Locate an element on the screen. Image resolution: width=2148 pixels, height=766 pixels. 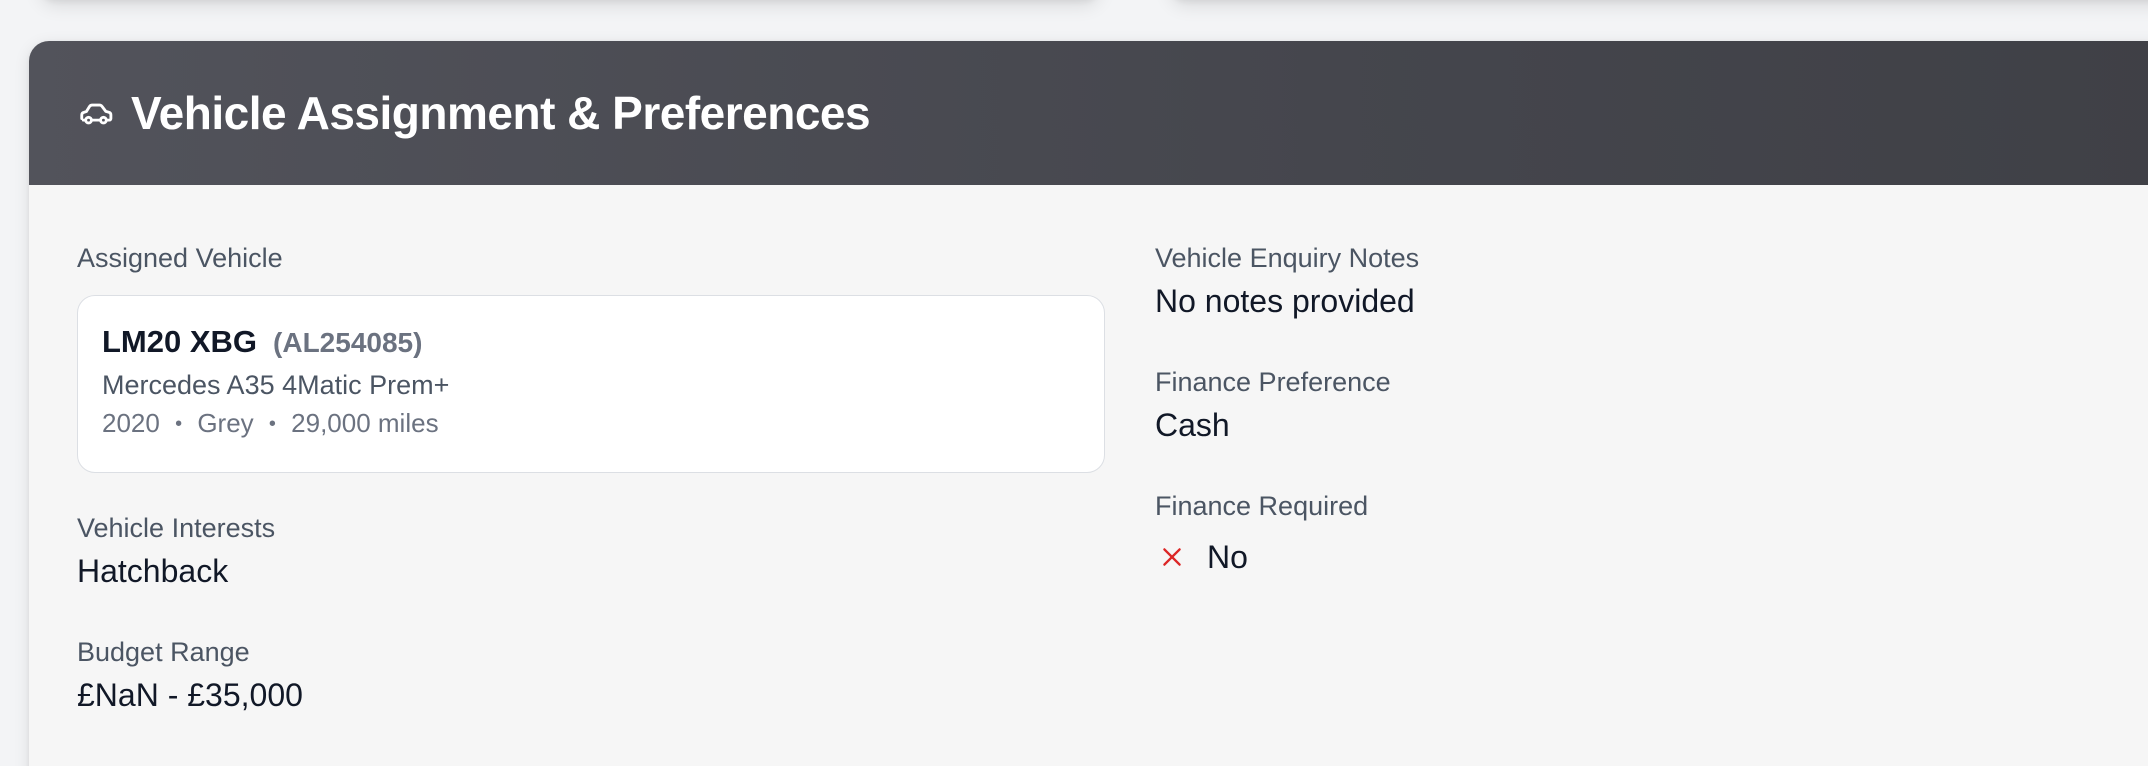
finance-required-section: Finance Required No is located at coordinates (1605, 533).